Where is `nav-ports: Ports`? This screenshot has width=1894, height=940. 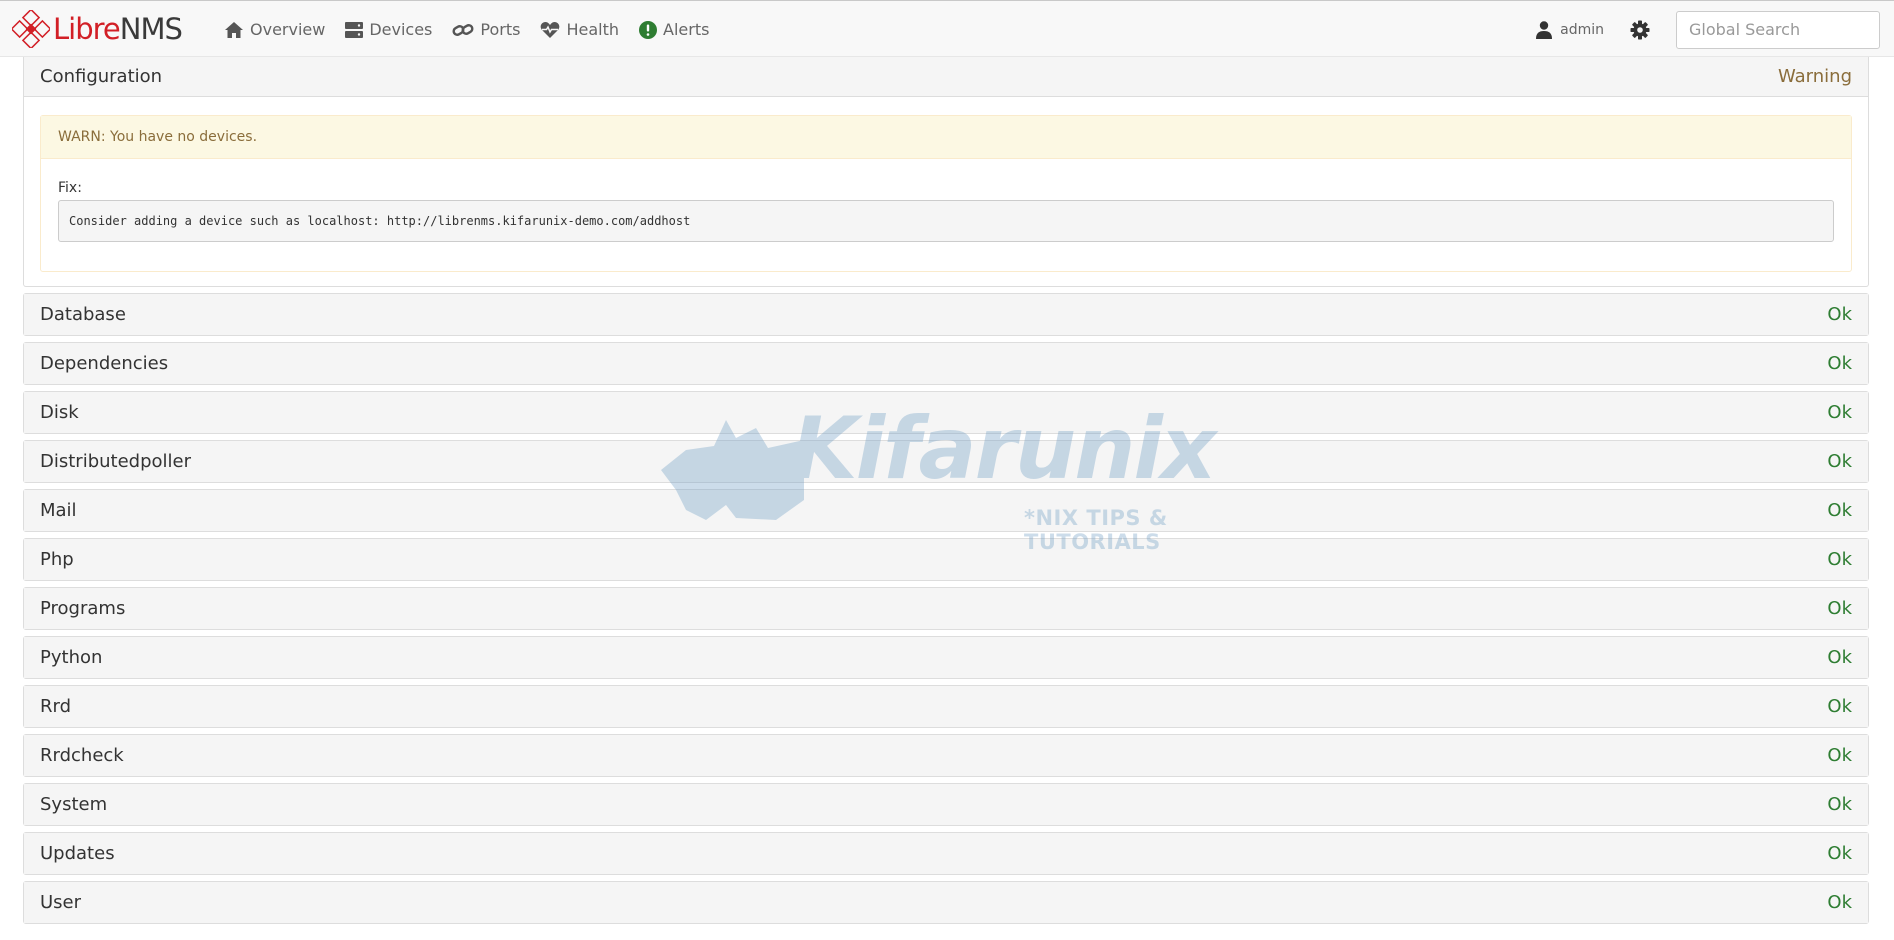 nav-ports: Ports is located at coordinates (486, 29).